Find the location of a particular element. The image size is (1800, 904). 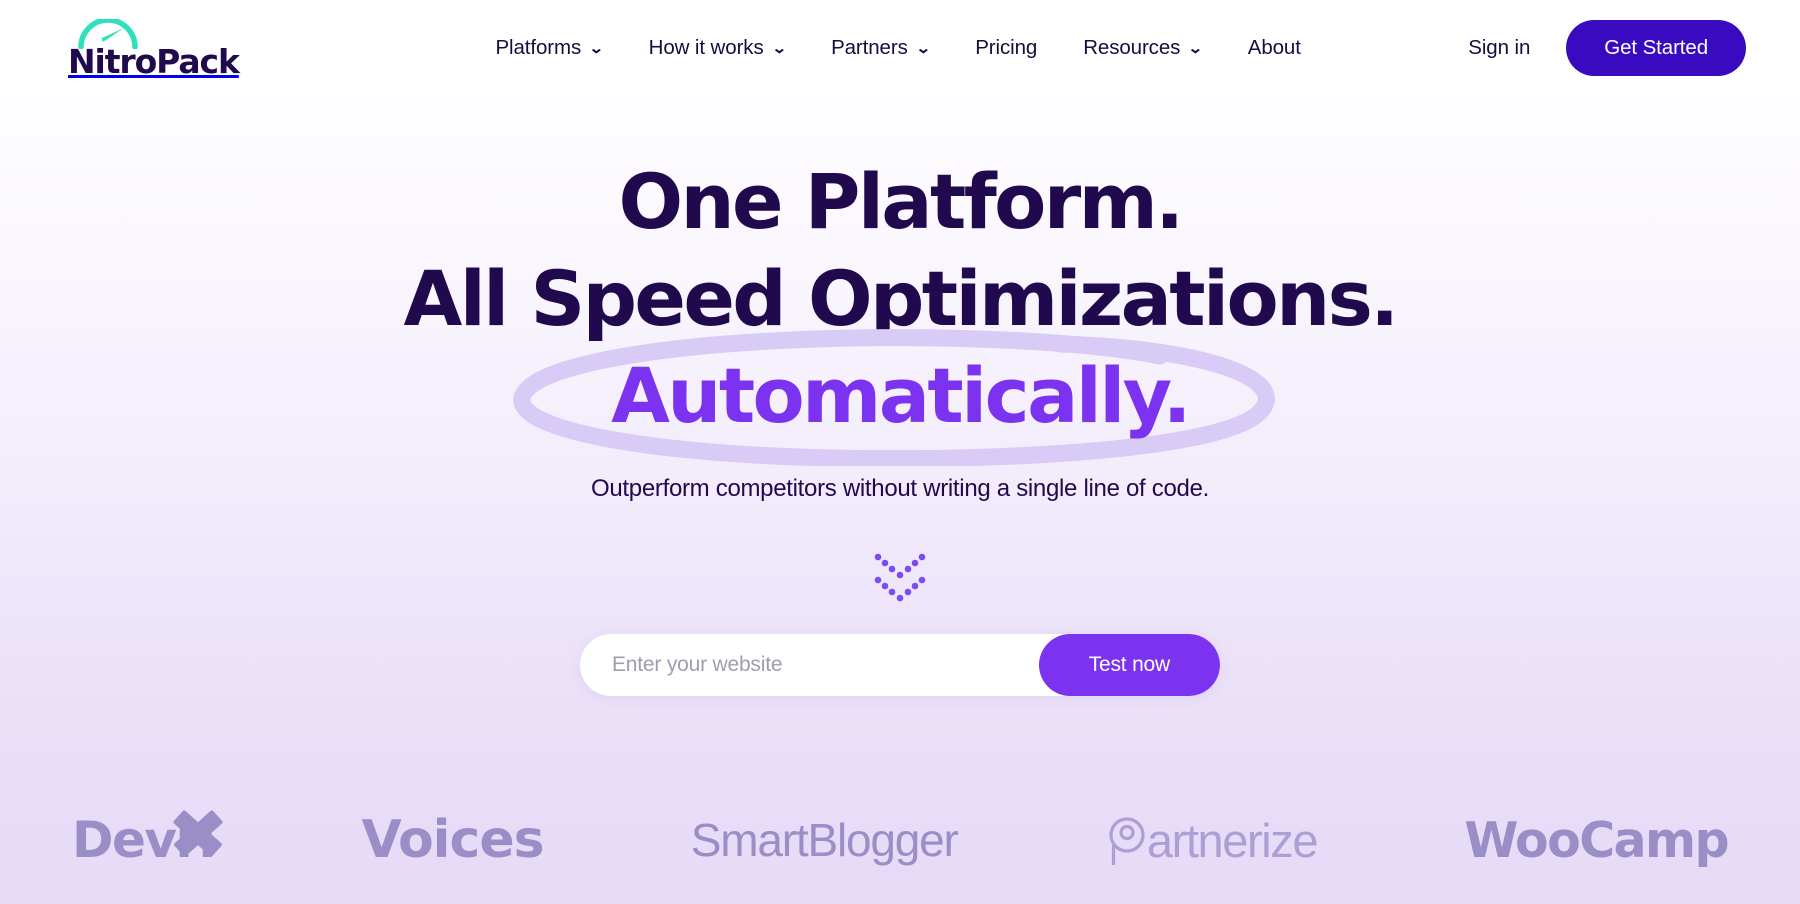

nav-item-resources: Resources ⌄ is located at coordinates (1143, 47).